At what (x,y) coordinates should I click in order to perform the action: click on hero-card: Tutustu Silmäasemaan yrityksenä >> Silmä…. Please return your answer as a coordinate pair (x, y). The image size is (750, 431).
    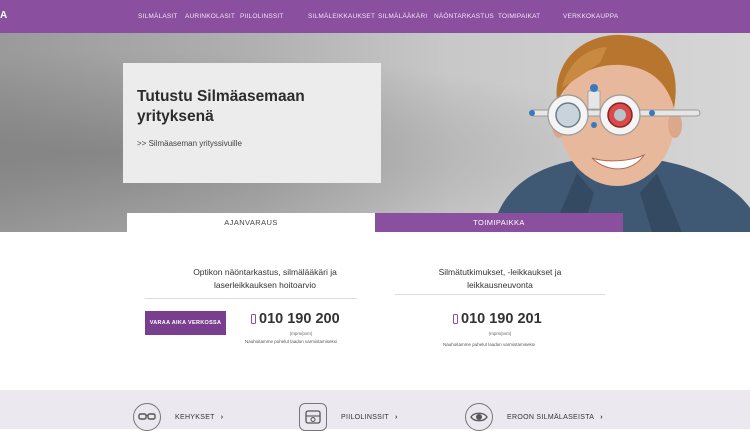
    Looking at the image, I should click on (252, 123).